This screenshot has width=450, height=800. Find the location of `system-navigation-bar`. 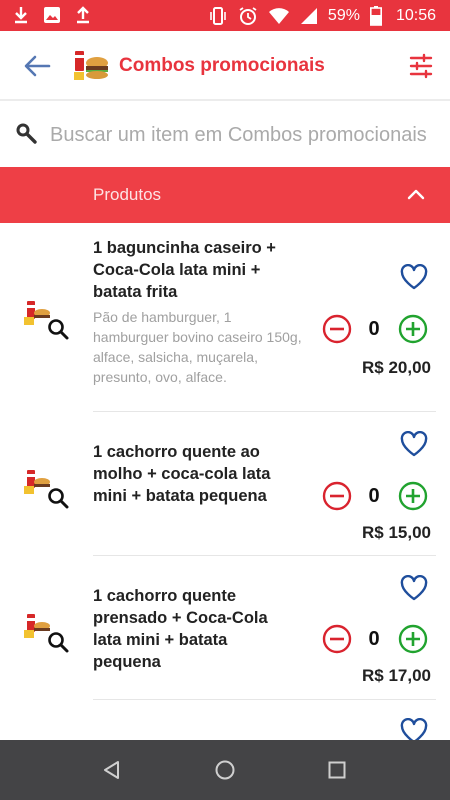

system-navigation-bar is located at coordinates (225, 770).